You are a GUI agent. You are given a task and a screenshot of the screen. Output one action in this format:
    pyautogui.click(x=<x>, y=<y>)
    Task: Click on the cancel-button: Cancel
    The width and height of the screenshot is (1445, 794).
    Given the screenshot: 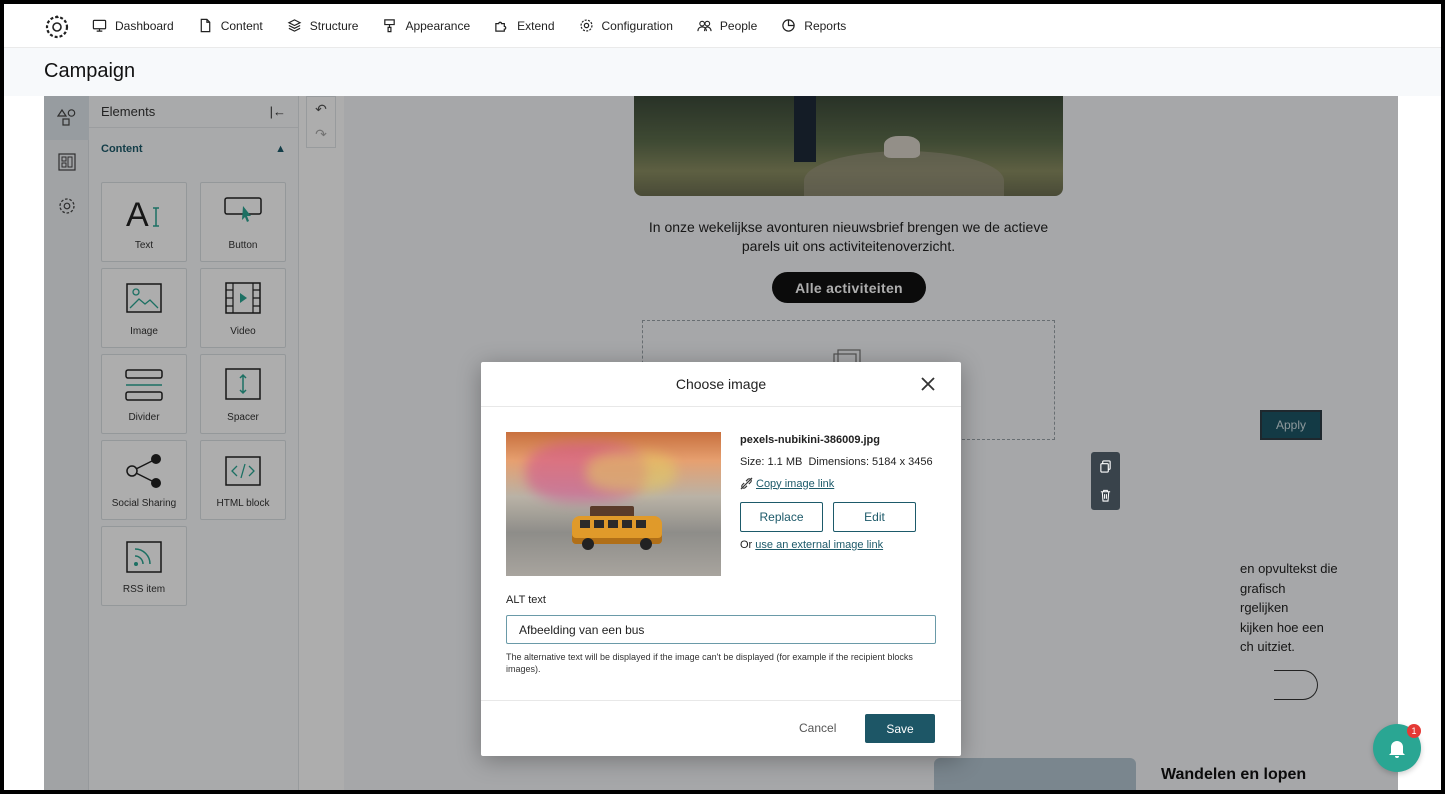 What is the action you would take?
    pyautogui.click(x=817, y=728)
    